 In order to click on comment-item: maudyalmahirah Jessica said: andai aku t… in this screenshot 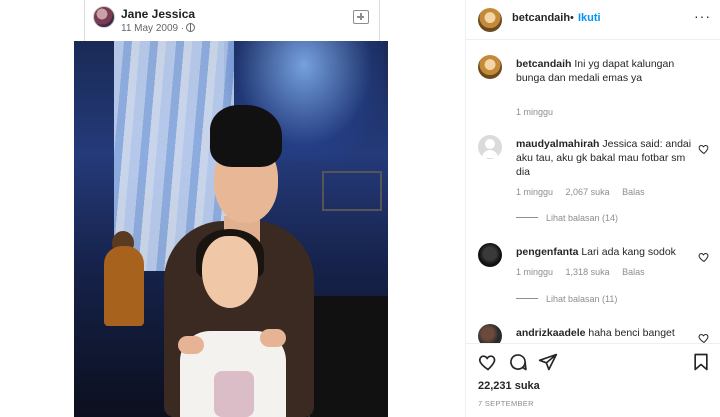, I will do `click(596, 185)`.